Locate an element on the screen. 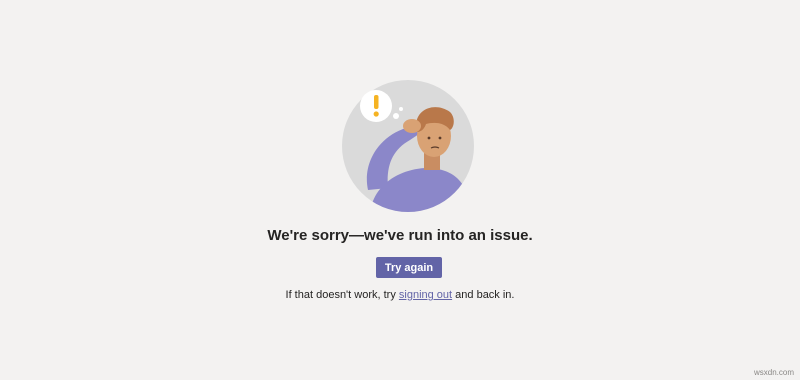 This screenshot has height=380, width=800. confused-person-illustration is located at coordinates (408, 146).